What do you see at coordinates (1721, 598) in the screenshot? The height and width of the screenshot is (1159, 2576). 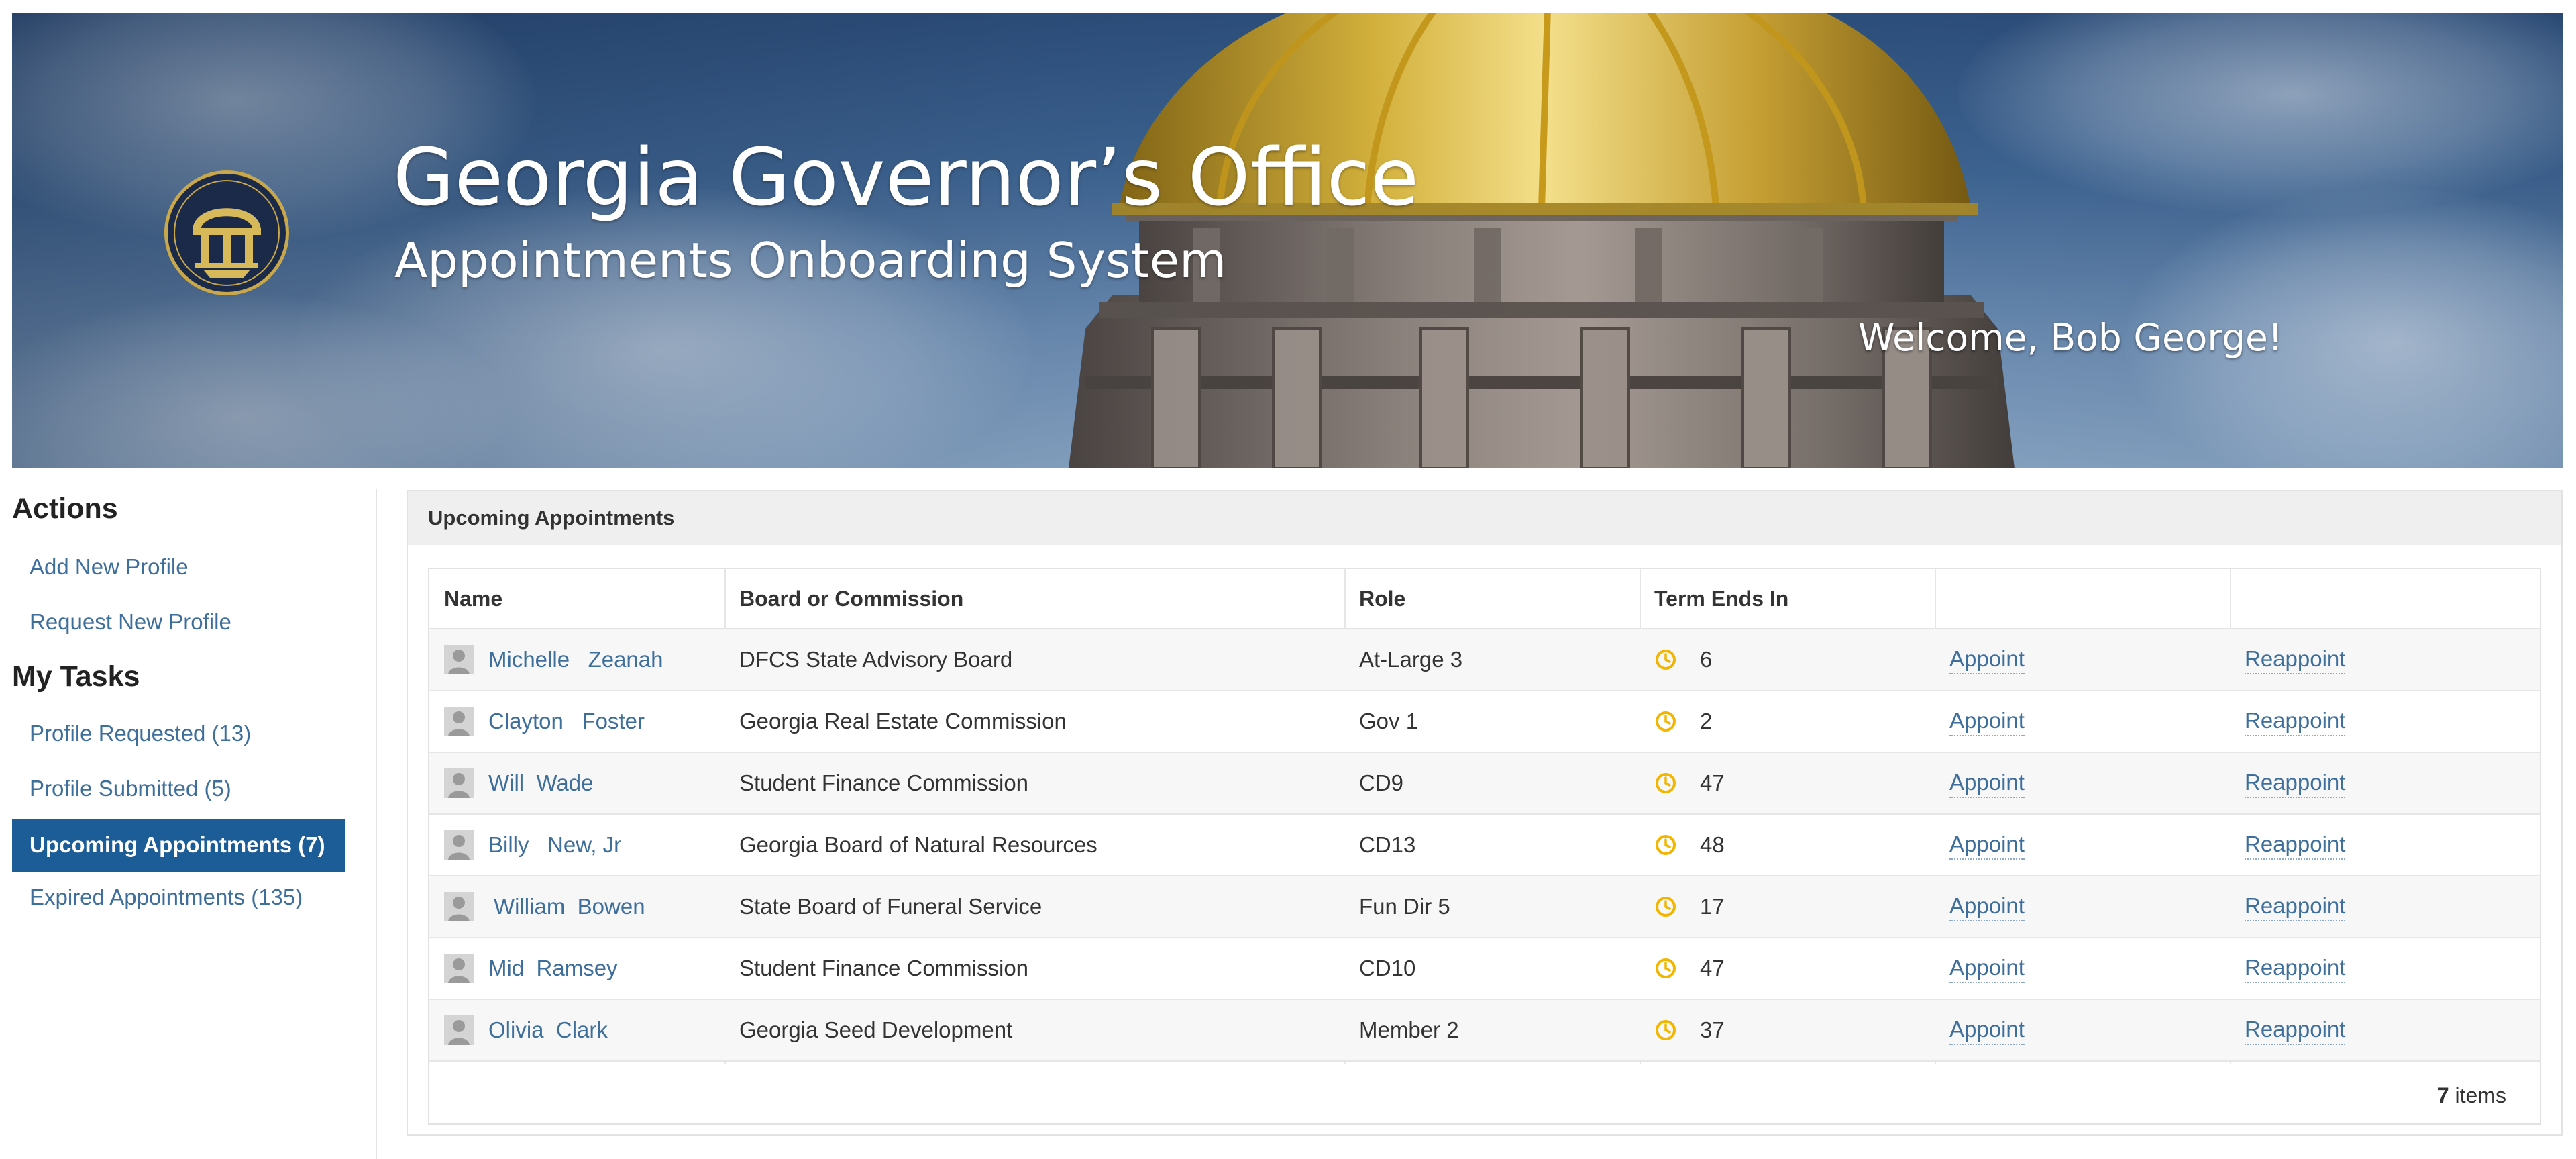 I see `column-header-term-ends-in: Term Ends In` at bounding box center [1721, 598].